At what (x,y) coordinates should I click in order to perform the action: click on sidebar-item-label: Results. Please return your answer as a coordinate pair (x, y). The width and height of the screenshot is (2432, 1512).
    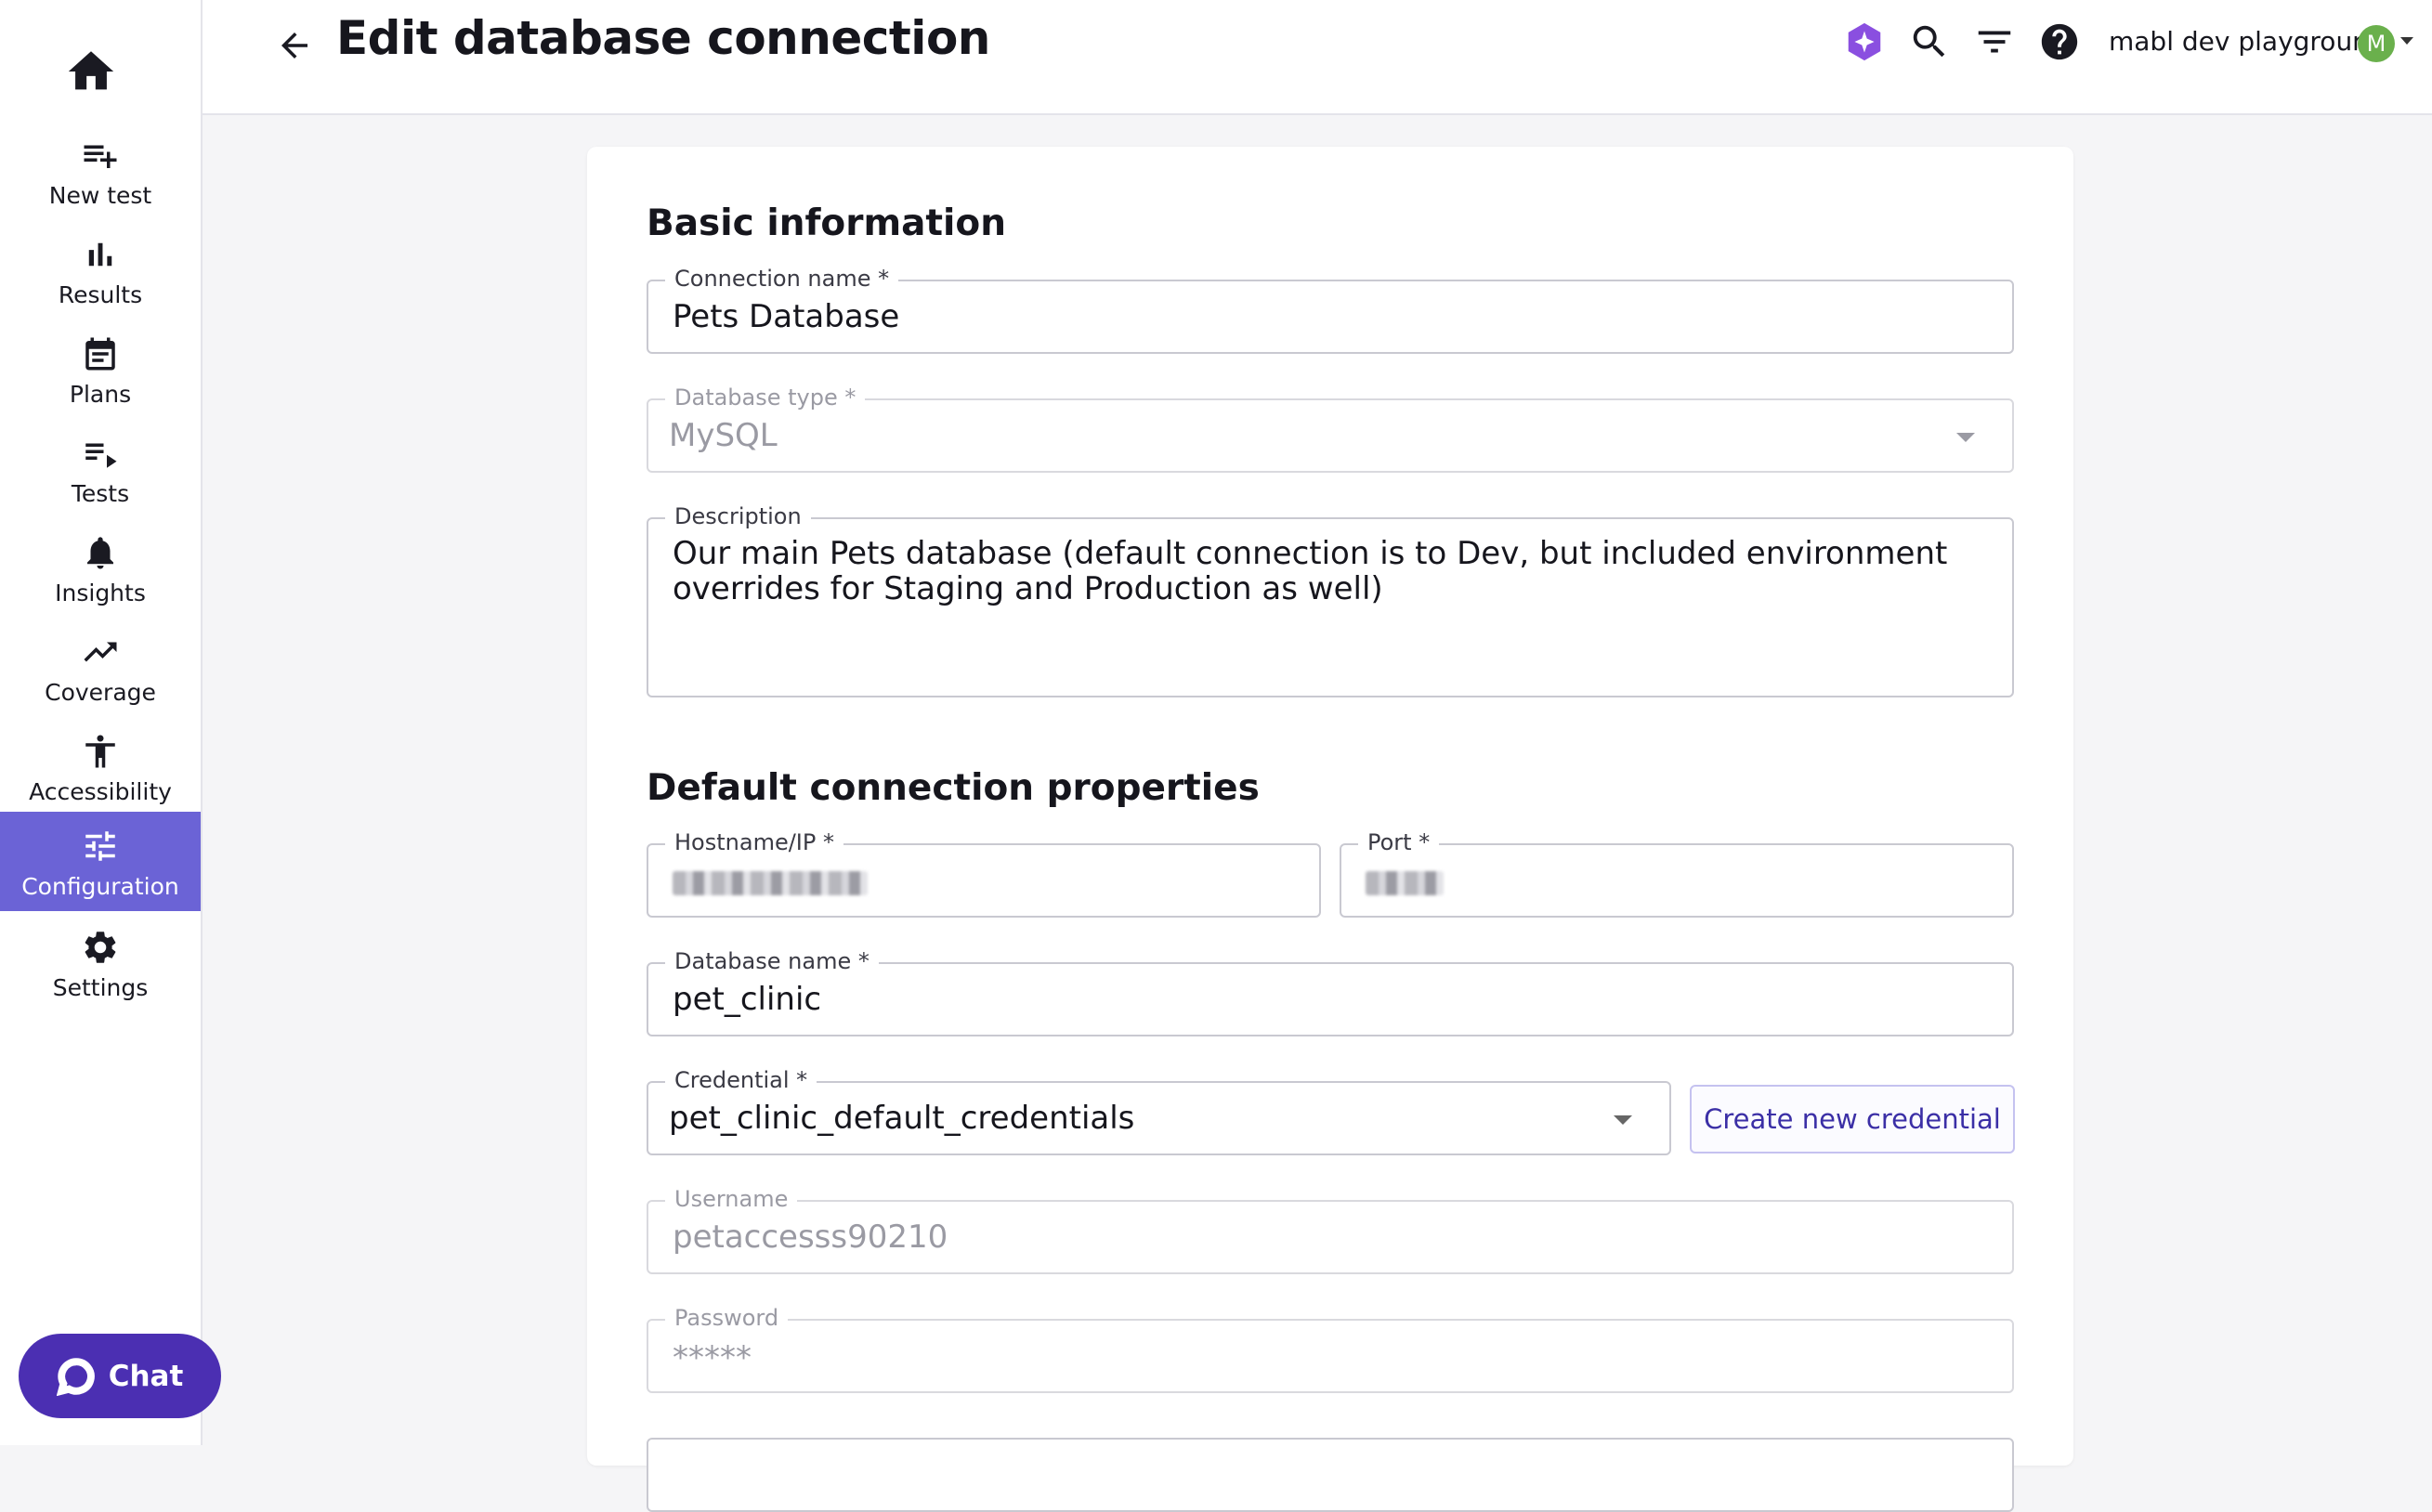
    Looking at the image, I should click on (100, 294).